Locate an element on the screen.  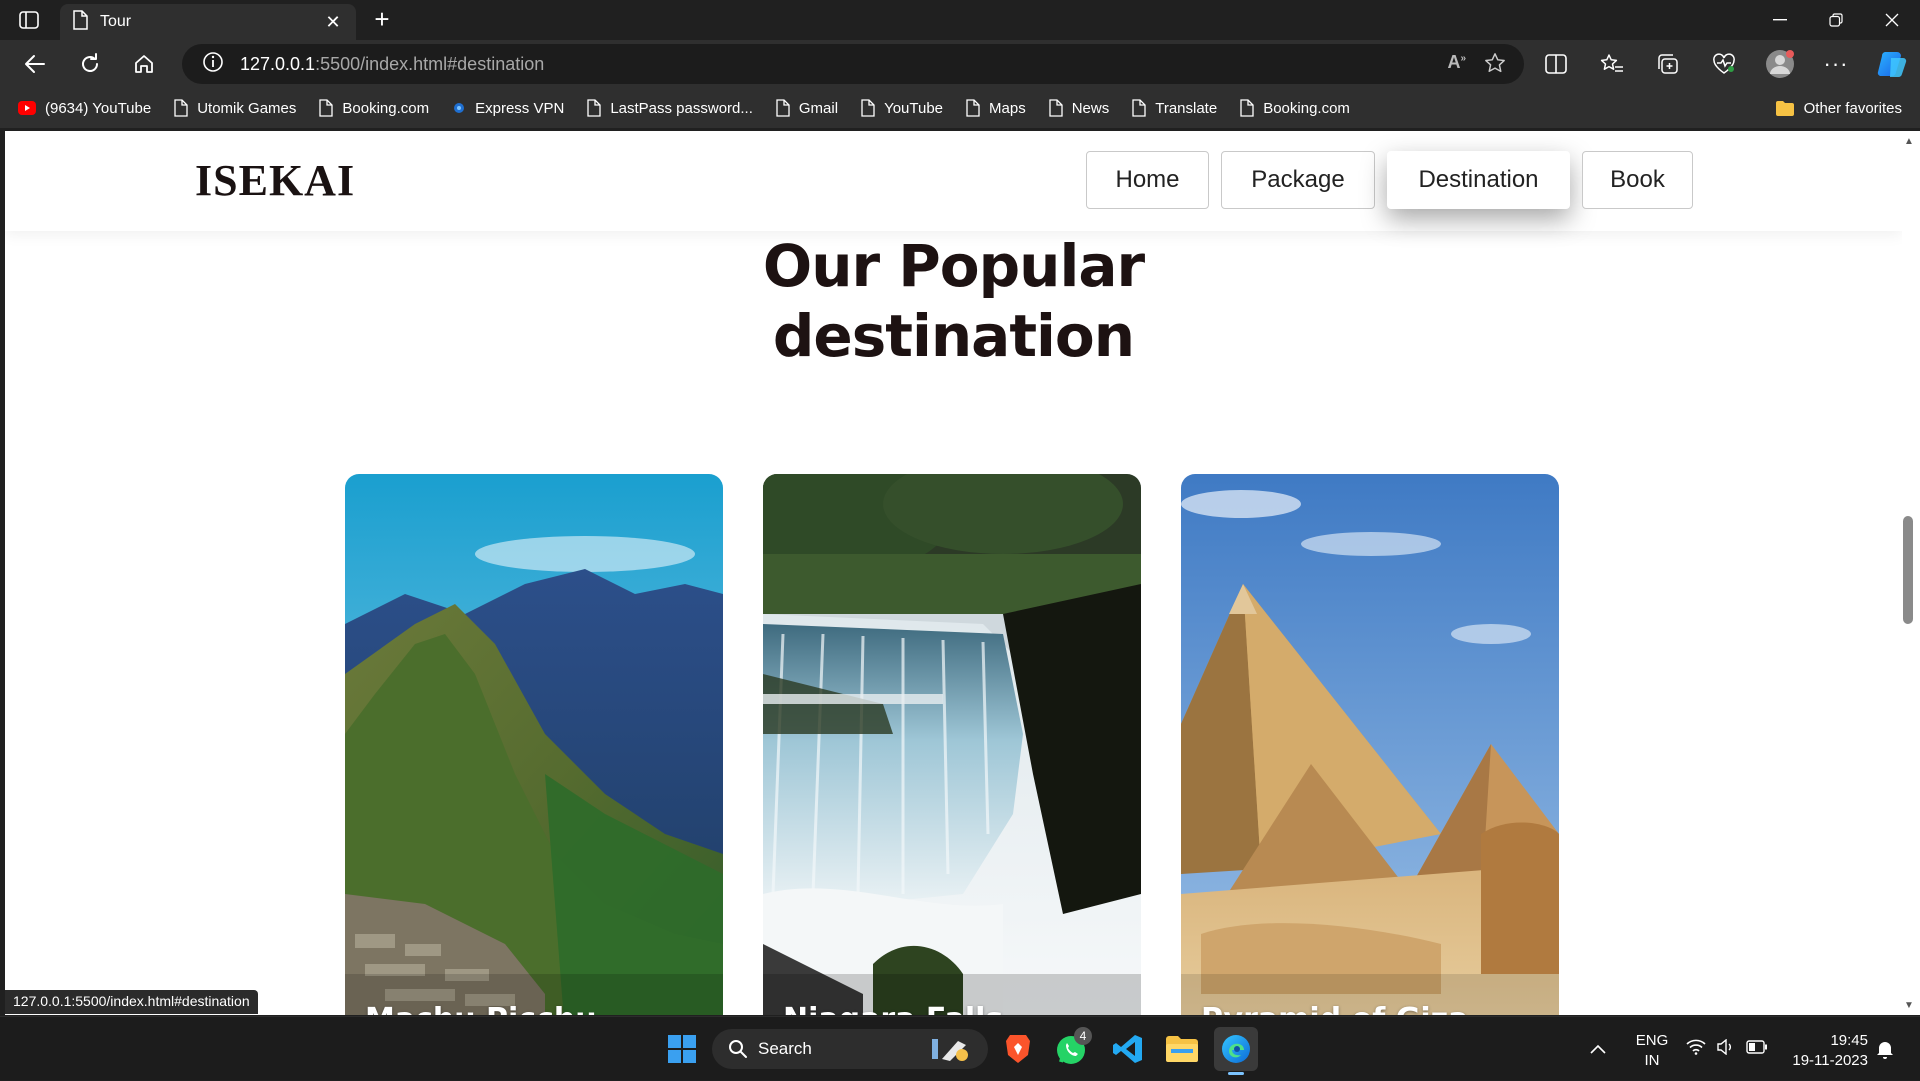
restore-icon is located at coordinates (1836, 20).